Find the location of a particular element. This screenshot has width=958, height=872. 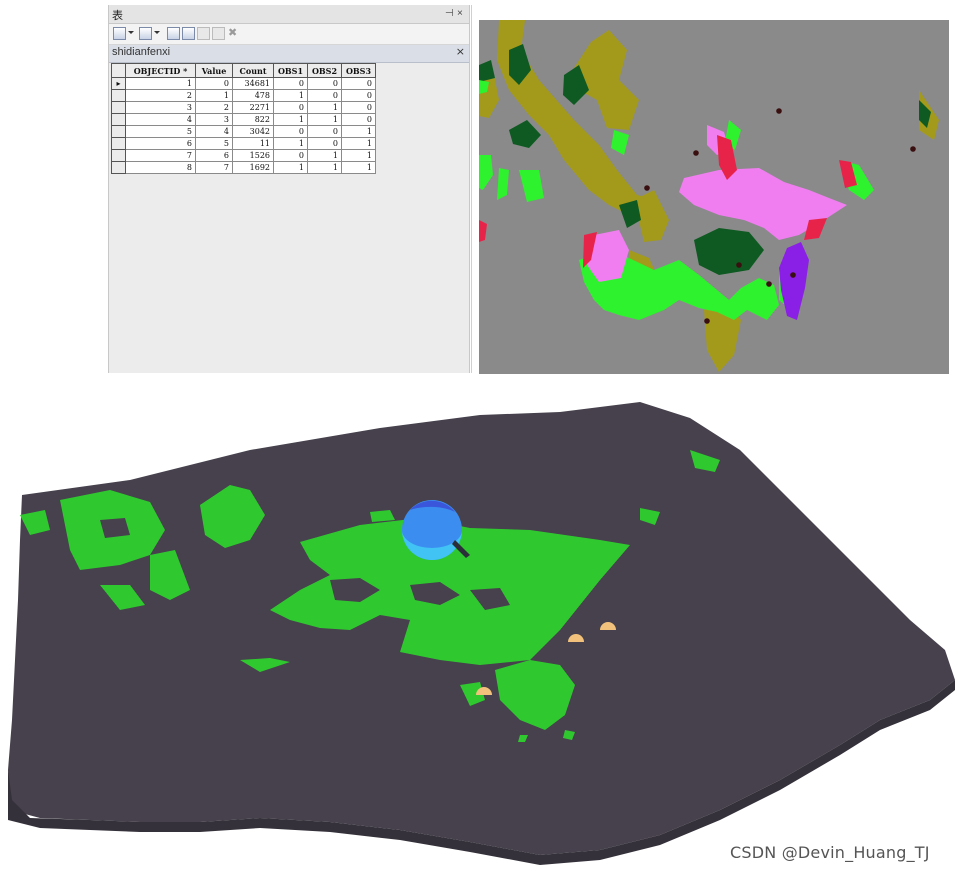

switch-selection-icon is located at coordinates (188, 33).